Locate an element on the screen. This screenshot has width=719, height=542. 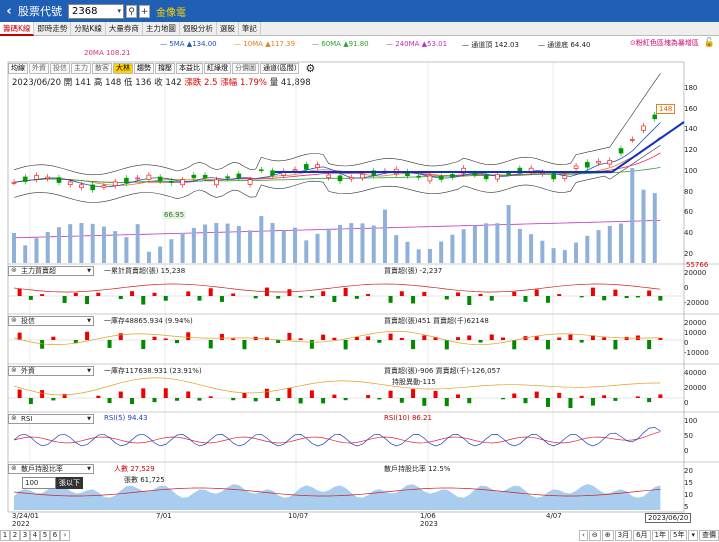
price-axis-label: 140 is located at coordinates (691, 129).